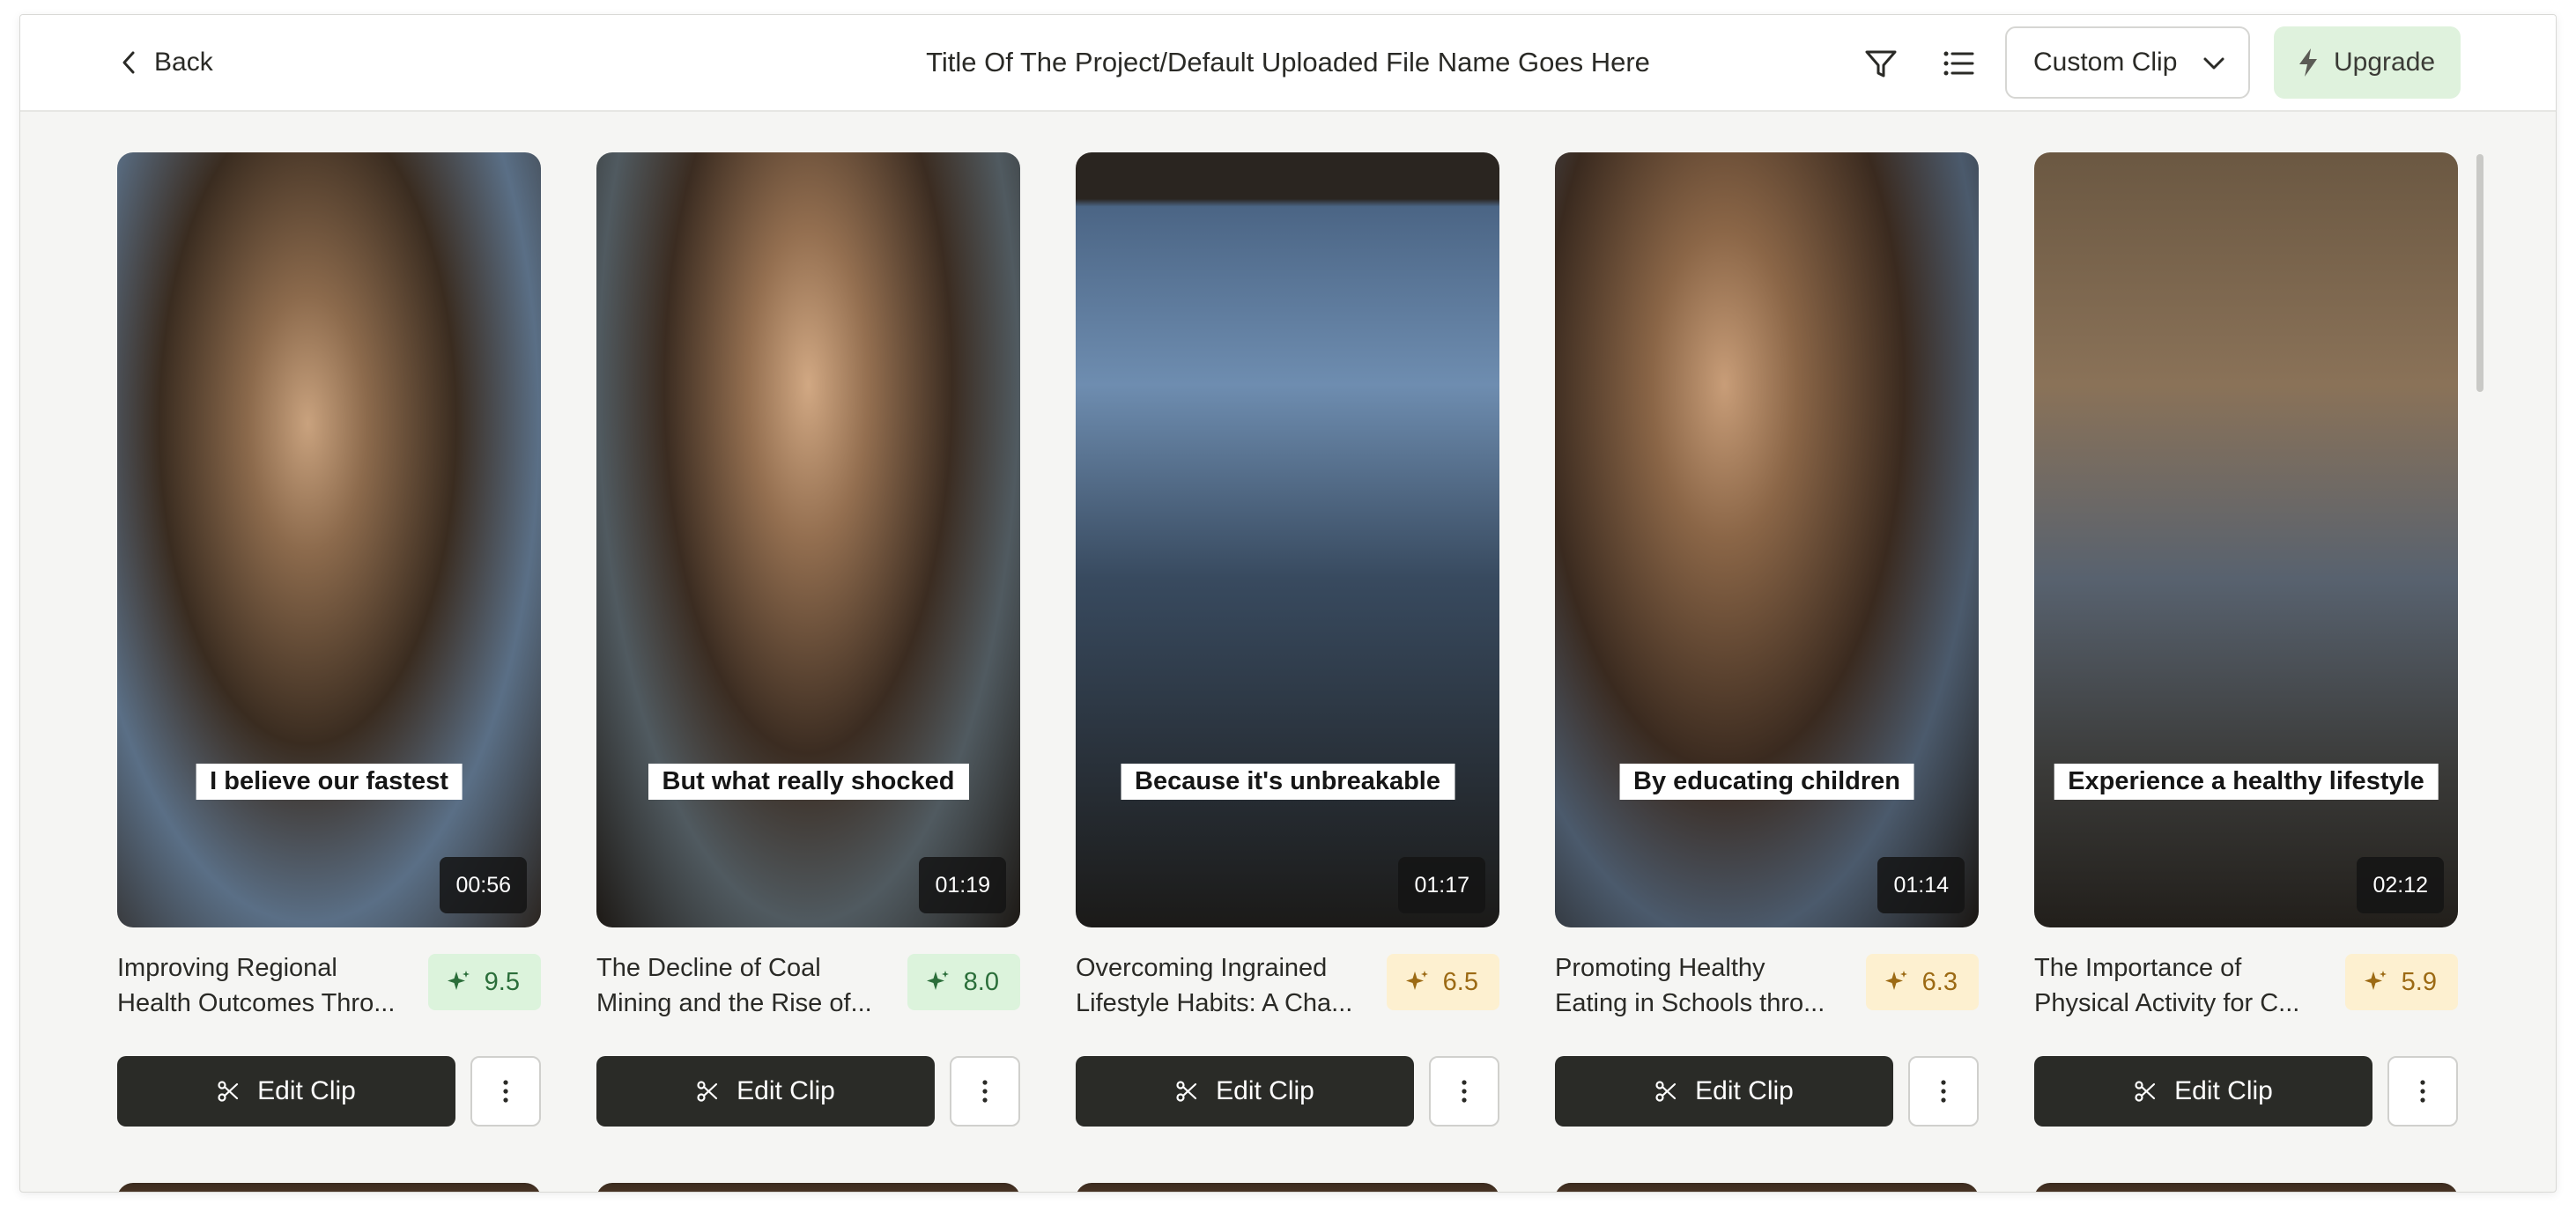 The image size is (2576, 1219). What do you see at coordinates (2247, 782) in the screenshot?
I see `clip-caption: Experience a healthy lifestyle` at bounding box center [2247, 782].